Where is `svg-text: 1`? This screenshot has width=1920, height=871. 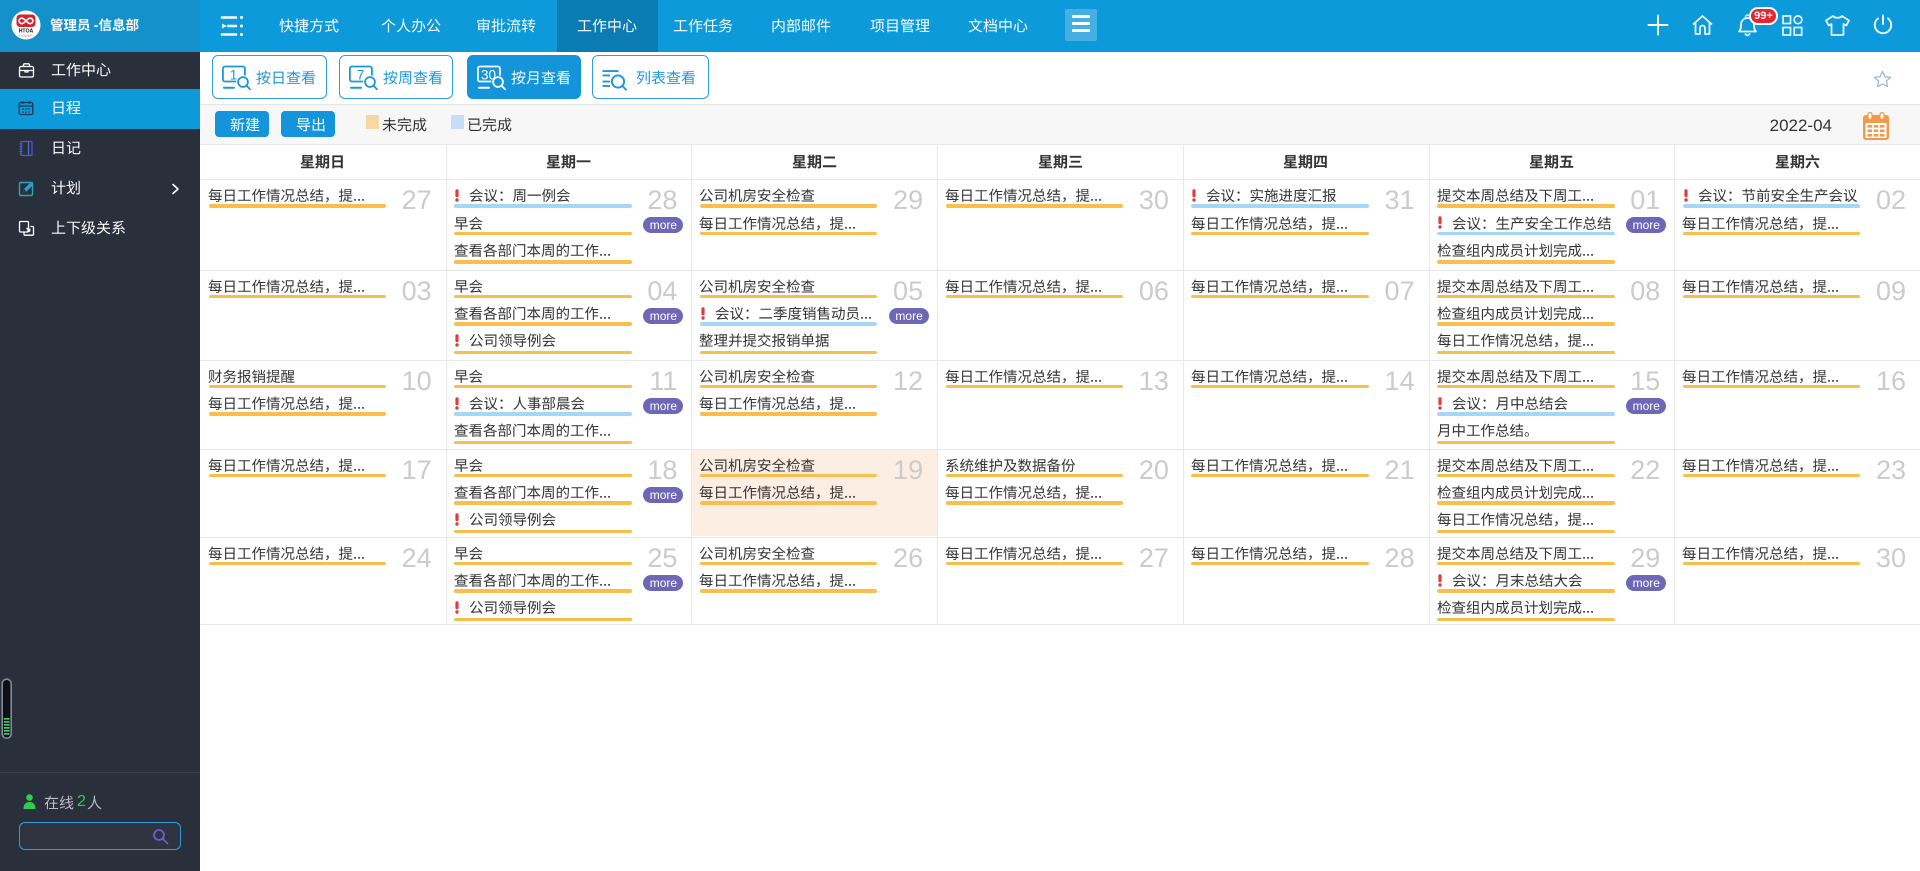
svg-text: 1 is located at coordinates (234, 74).